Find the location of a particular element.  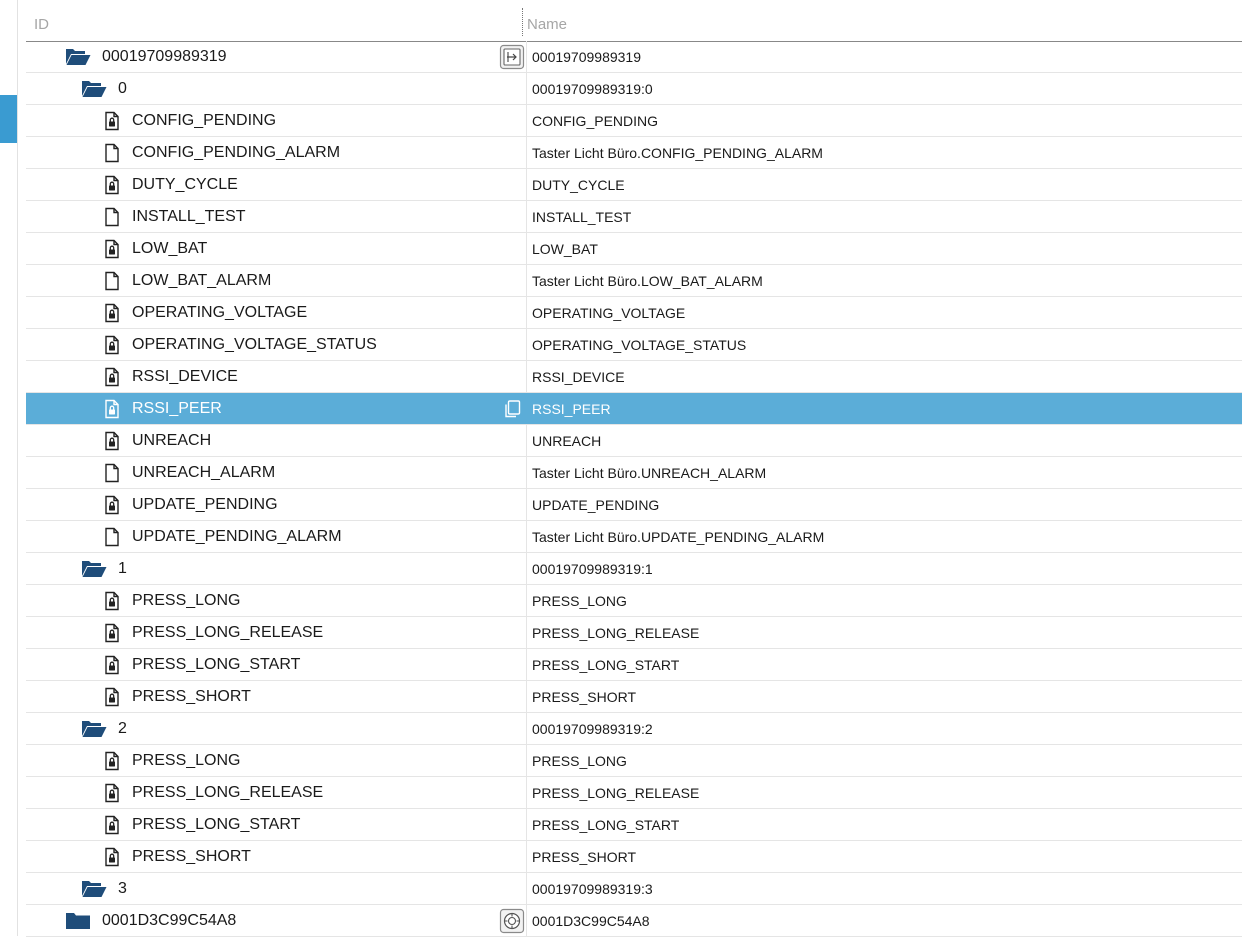

id-cell: INSTALL_TEST is located at coordinates (276, 216).